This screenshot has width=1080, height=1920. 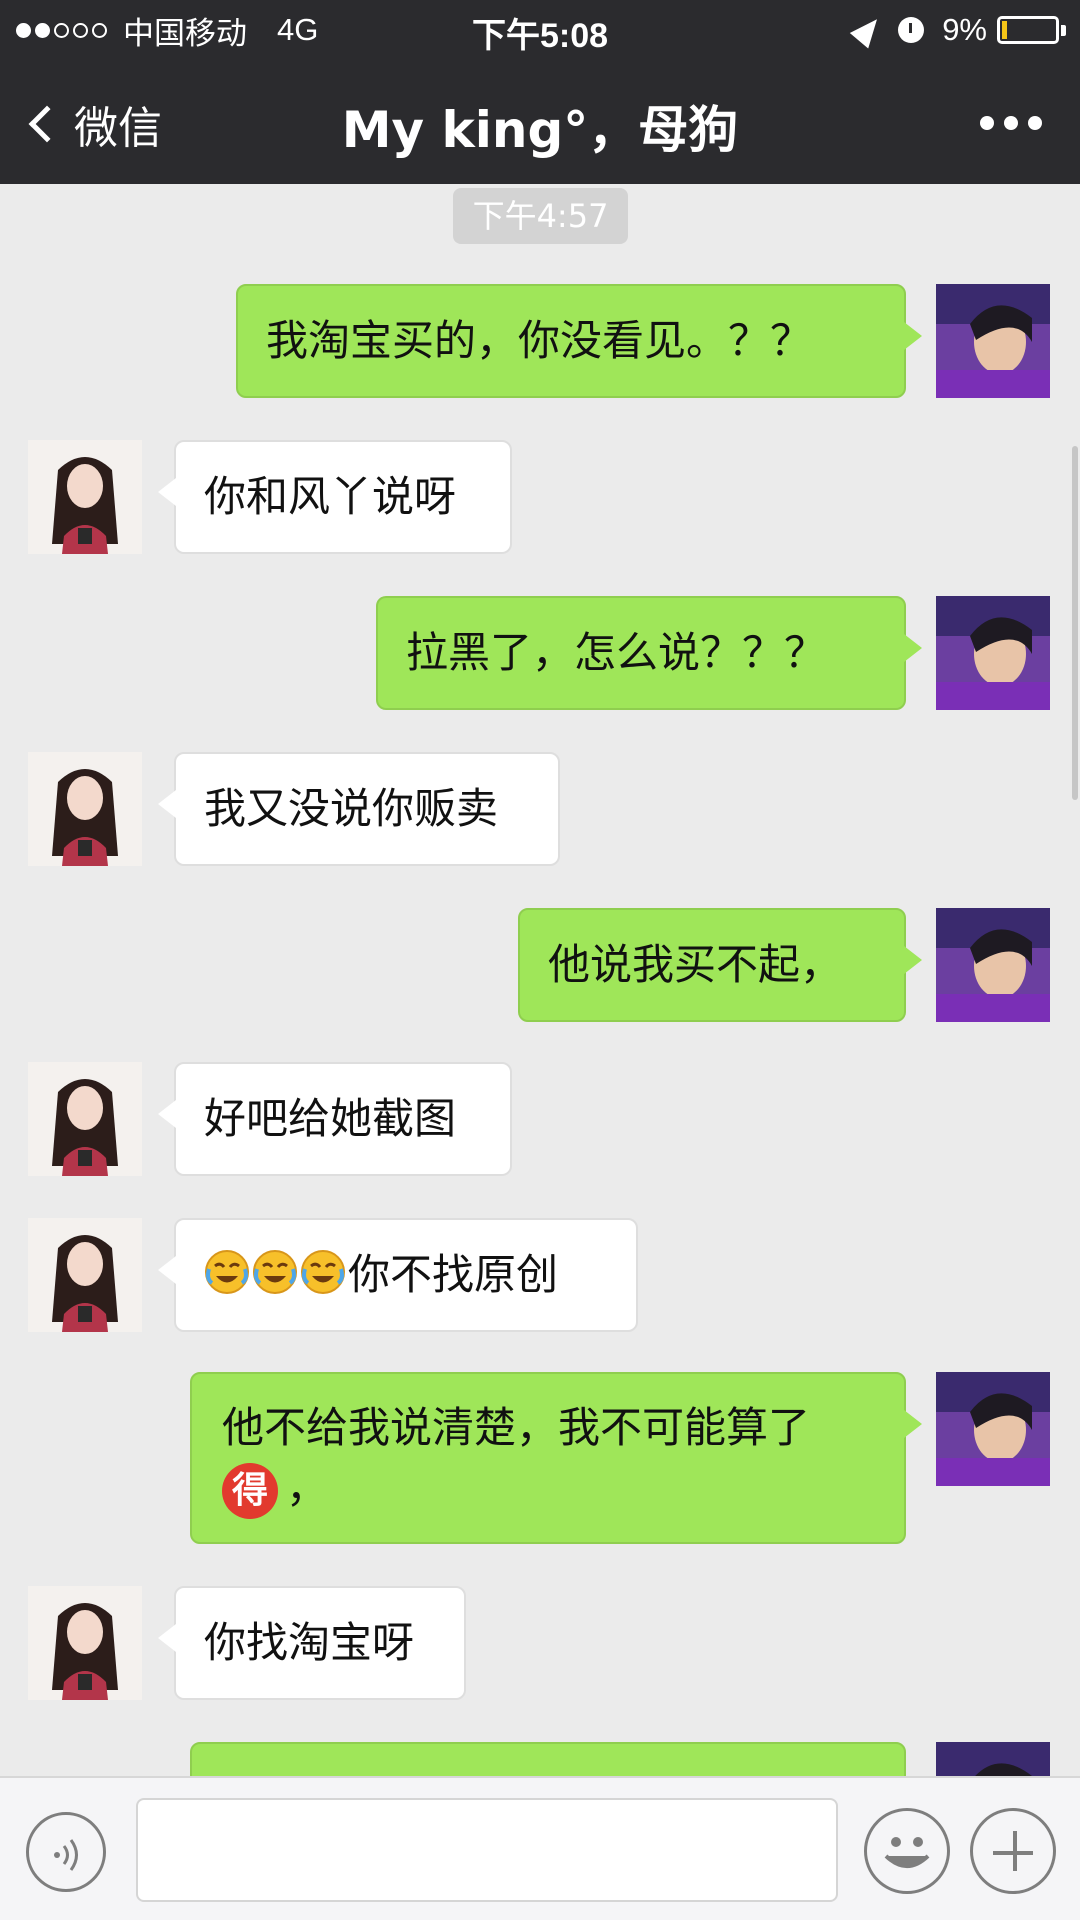 What do you see at coordinates (1075, 623) in the screenshot?
I see `chat-scrollbar` at bounding box center [1075, 623].